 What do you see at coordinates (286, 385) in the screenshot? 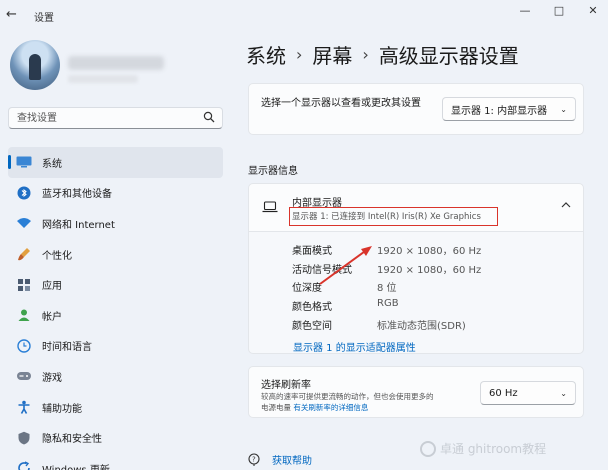
I see `refresh-rate-title: 选择刷新率` at bounding box center [286, 385].